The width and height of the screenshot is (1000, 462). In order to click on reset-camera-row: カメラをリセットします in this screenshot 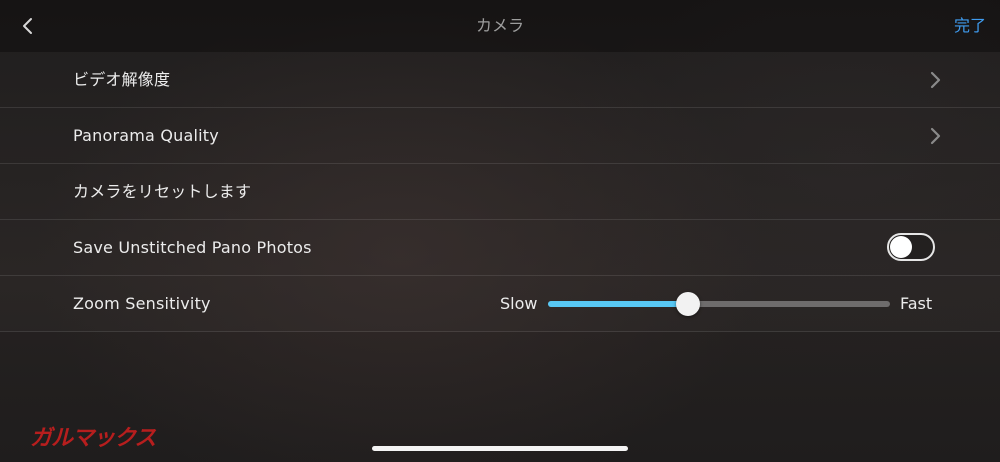, I will do `click(500, 192)`.